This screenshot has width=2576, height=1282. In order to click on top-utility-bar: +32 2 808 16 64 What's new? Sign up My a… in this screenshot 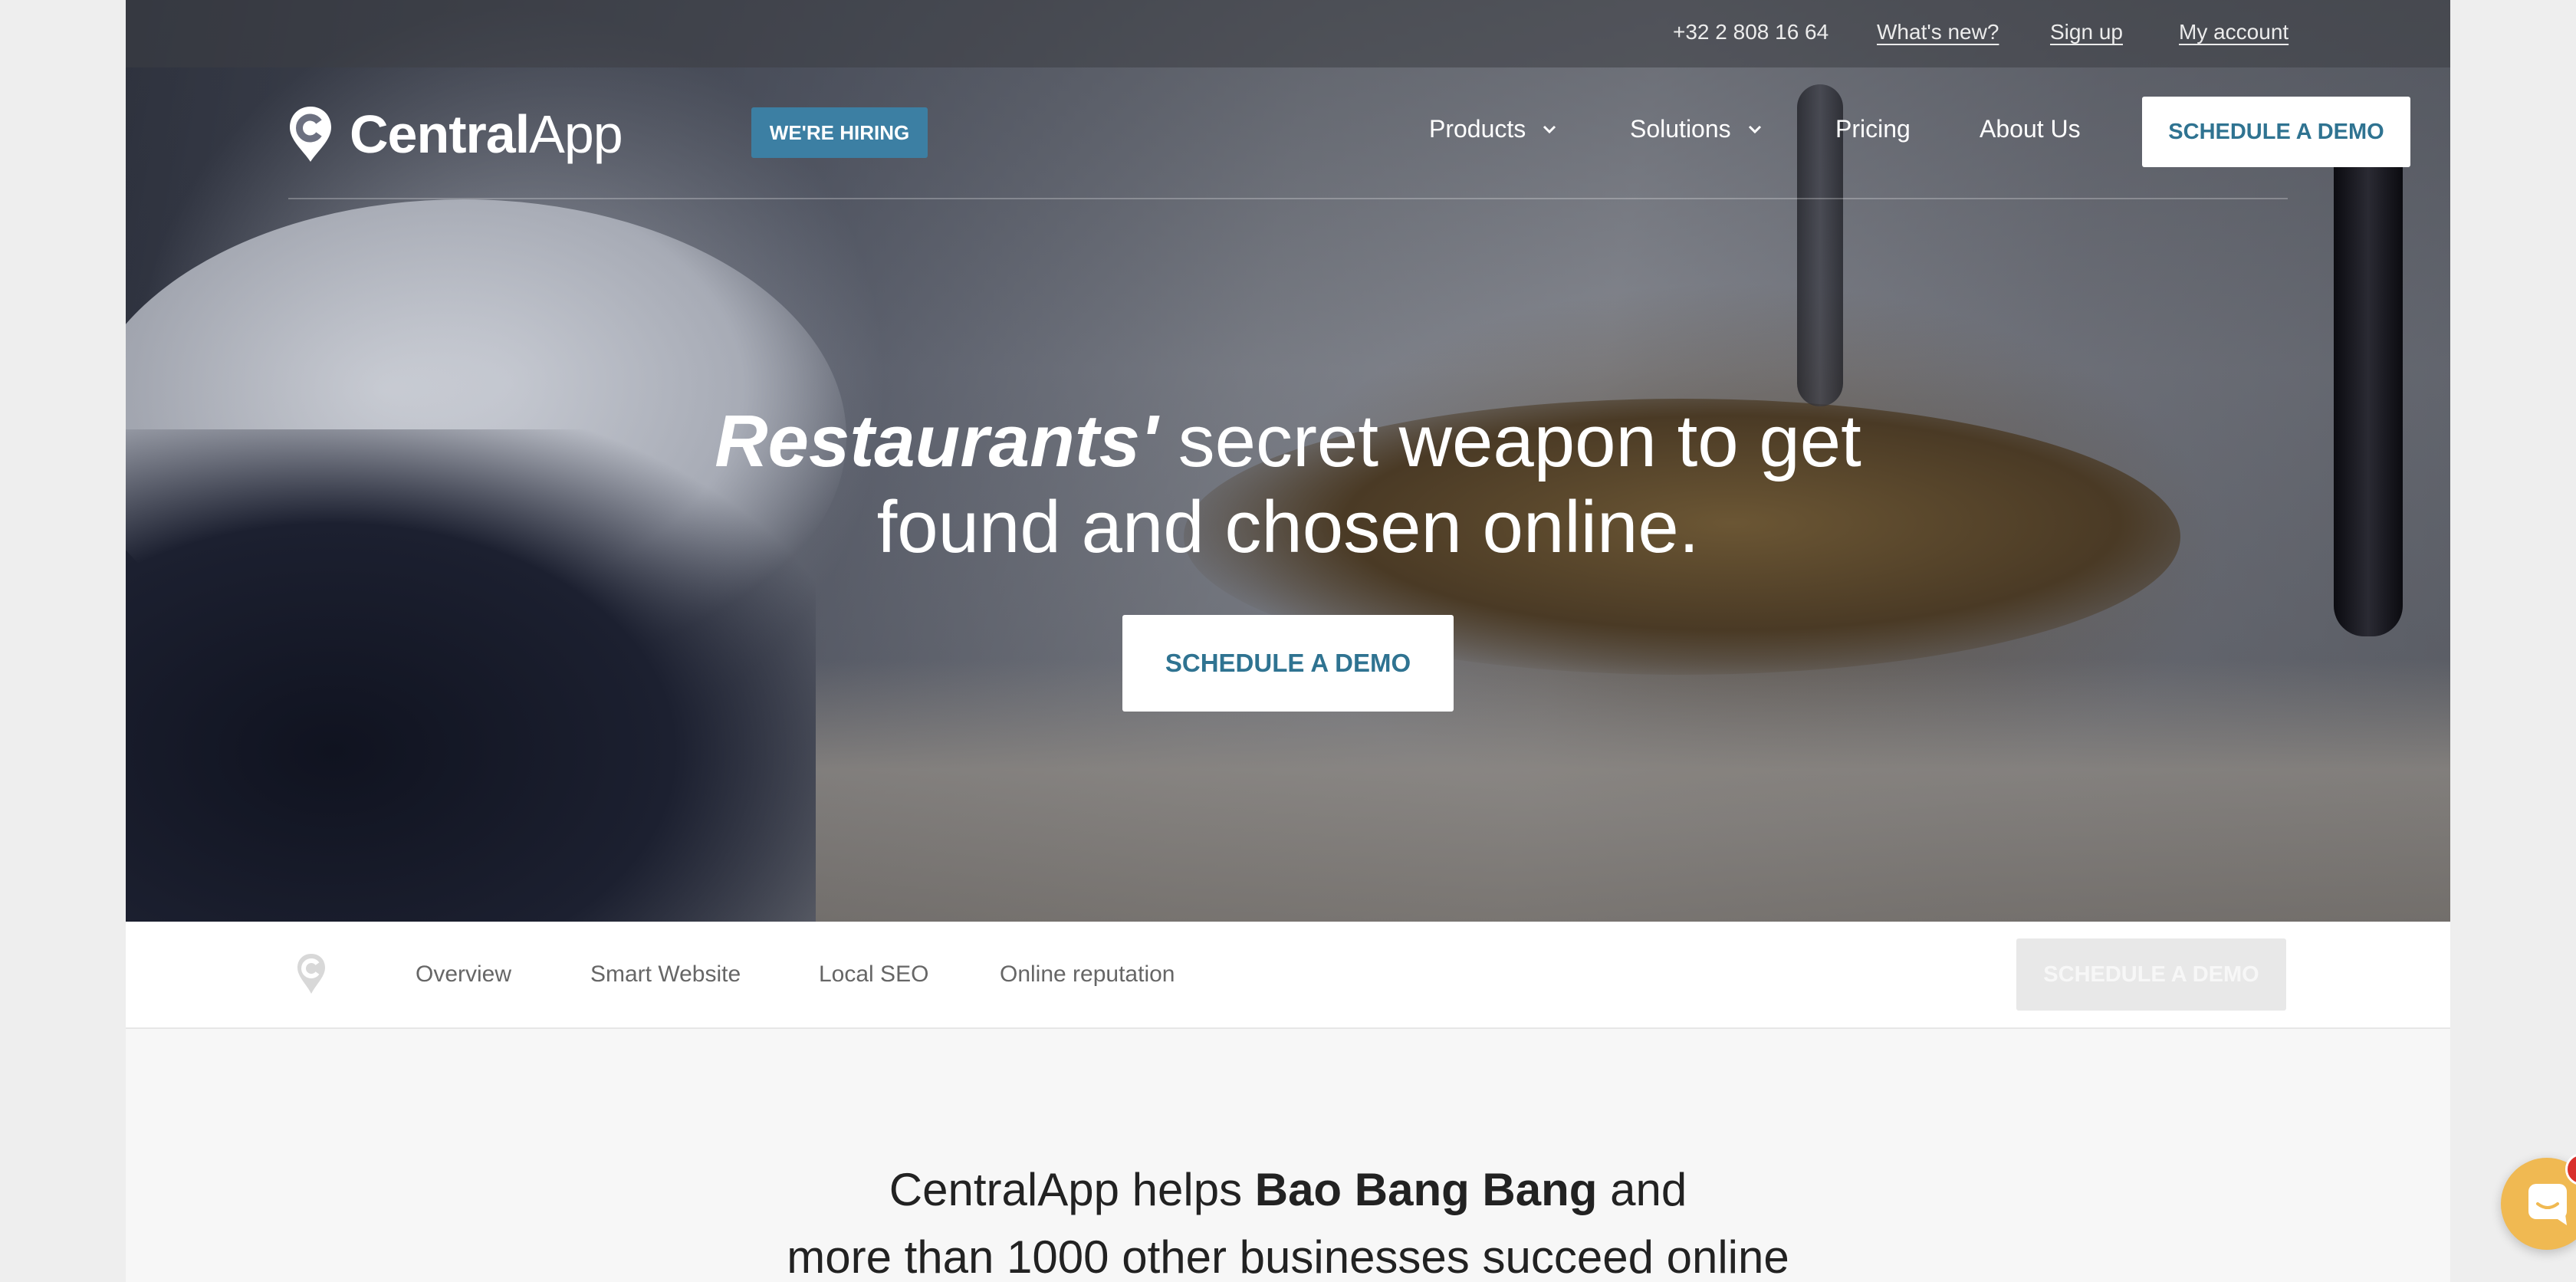, I will do `click(1288, 33)`.